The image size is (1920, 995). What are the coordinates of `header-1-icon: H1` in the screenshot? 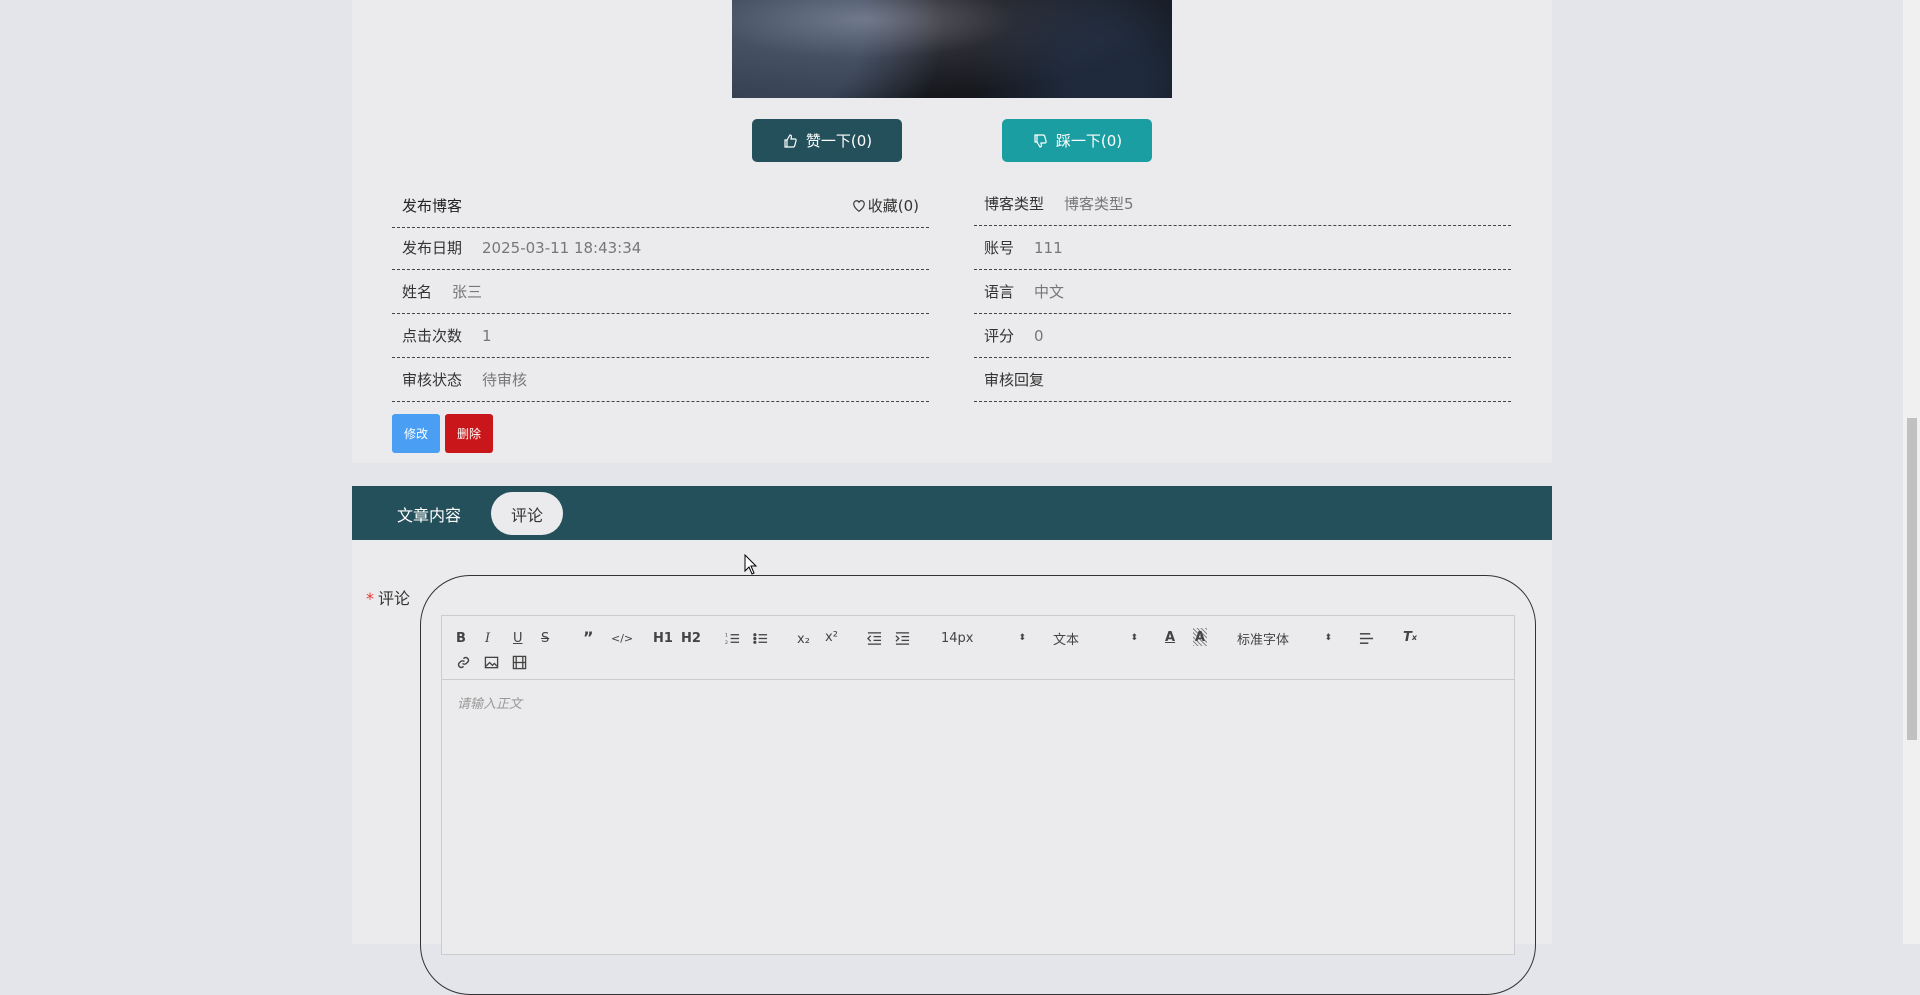 It's located at (663, 638).